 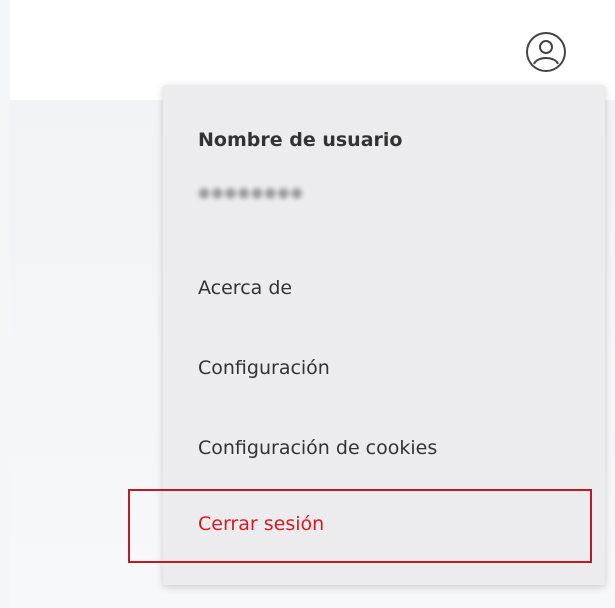 What do you see at coordinates (245, 288) in the screenshot?
I see `menu-item-about: Acerca de` at bounding box center [245, 288].